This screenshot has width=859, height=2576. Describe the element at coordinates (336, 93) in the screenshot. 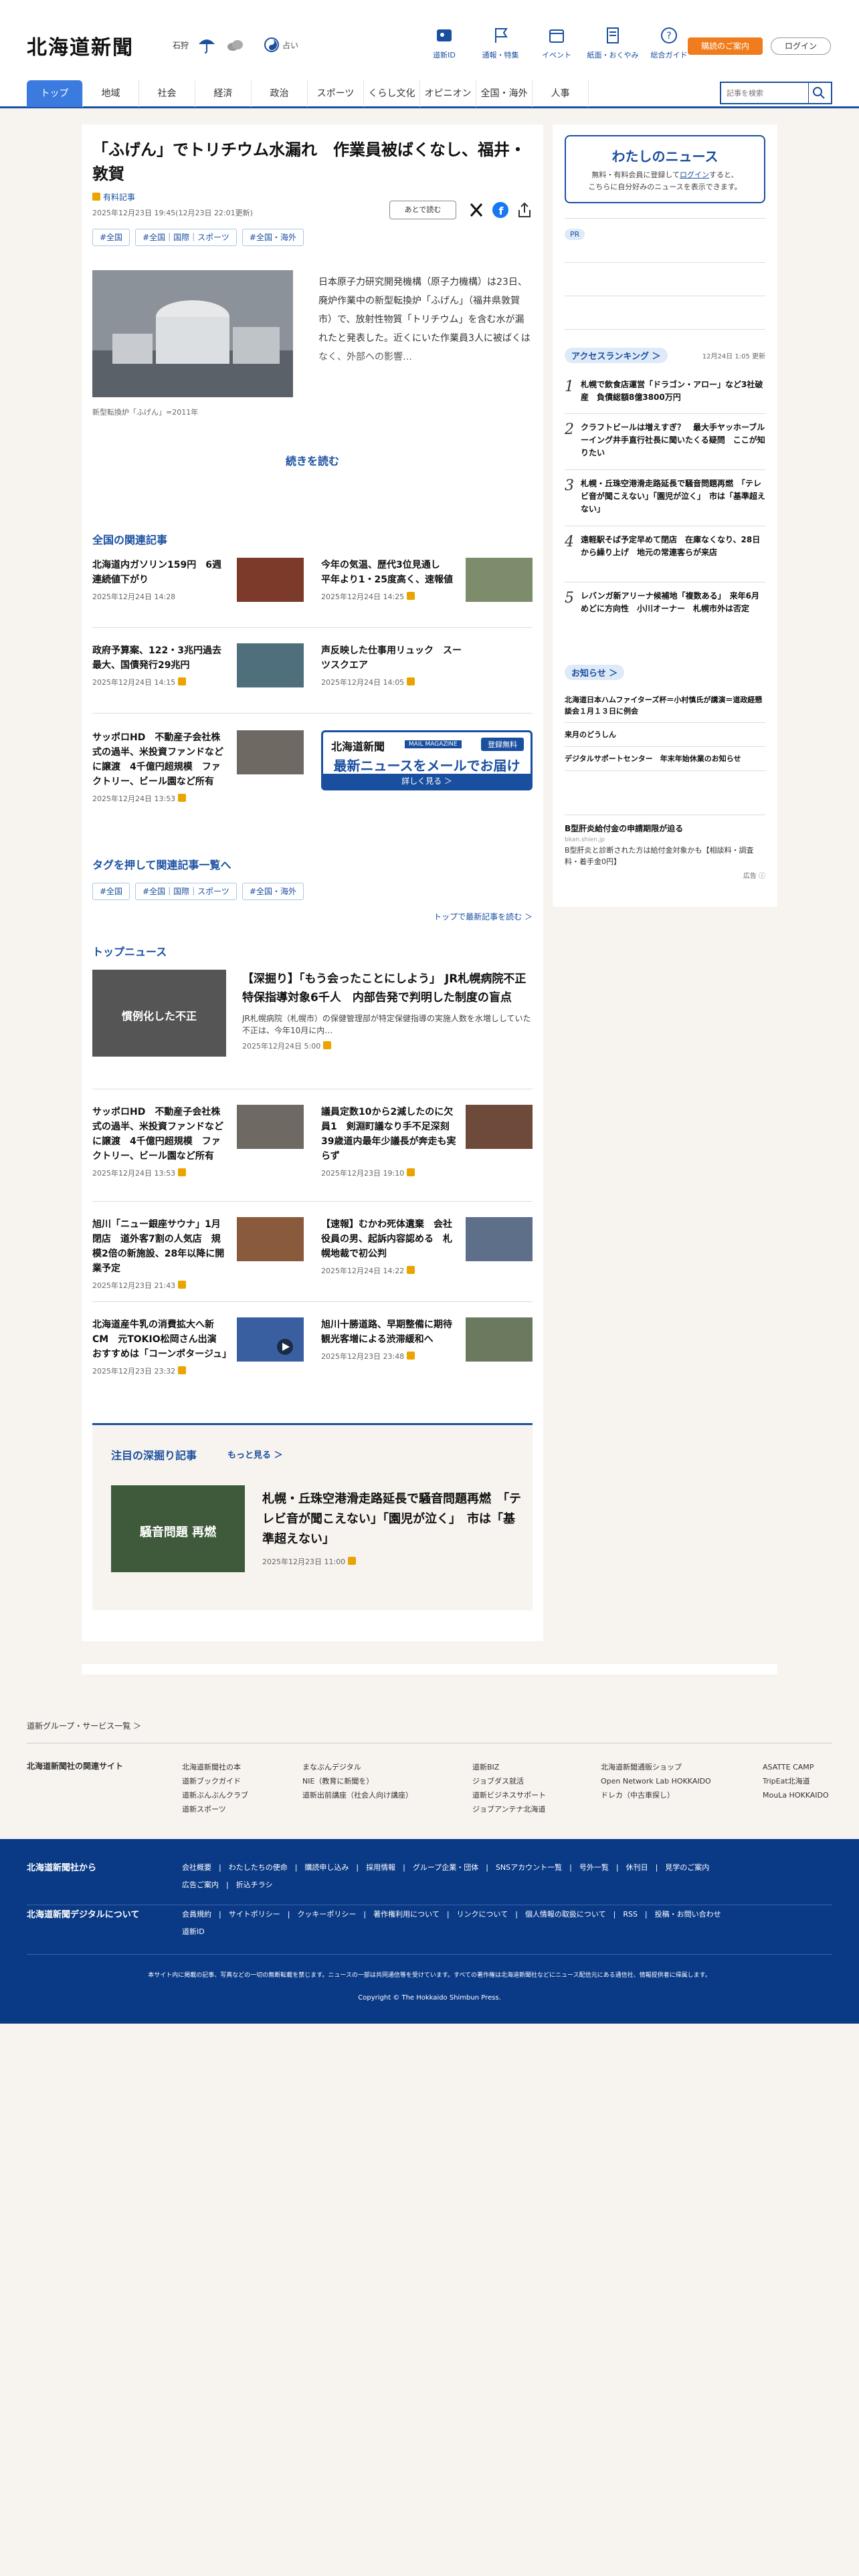

I see `tab-sports: スポーツ` at that location.